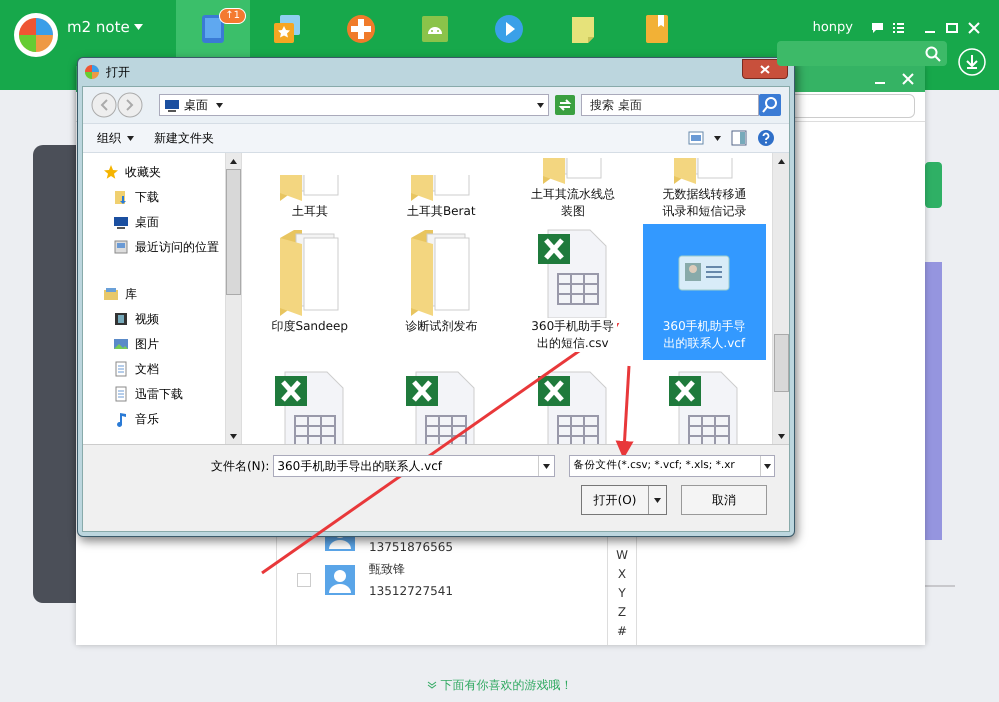  Describe the element at coordinates (196, 105) in the screenshot. I see `location-text: 桌面` at that location.